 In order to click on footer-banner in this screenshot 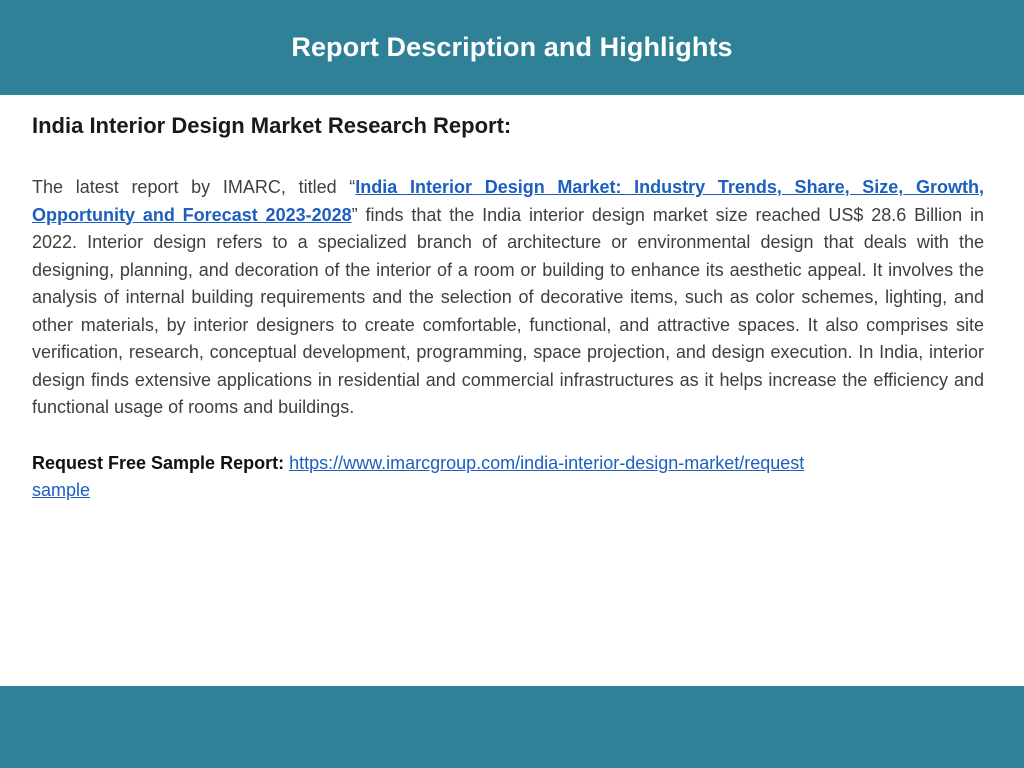, I will do `click(512, 727)`.